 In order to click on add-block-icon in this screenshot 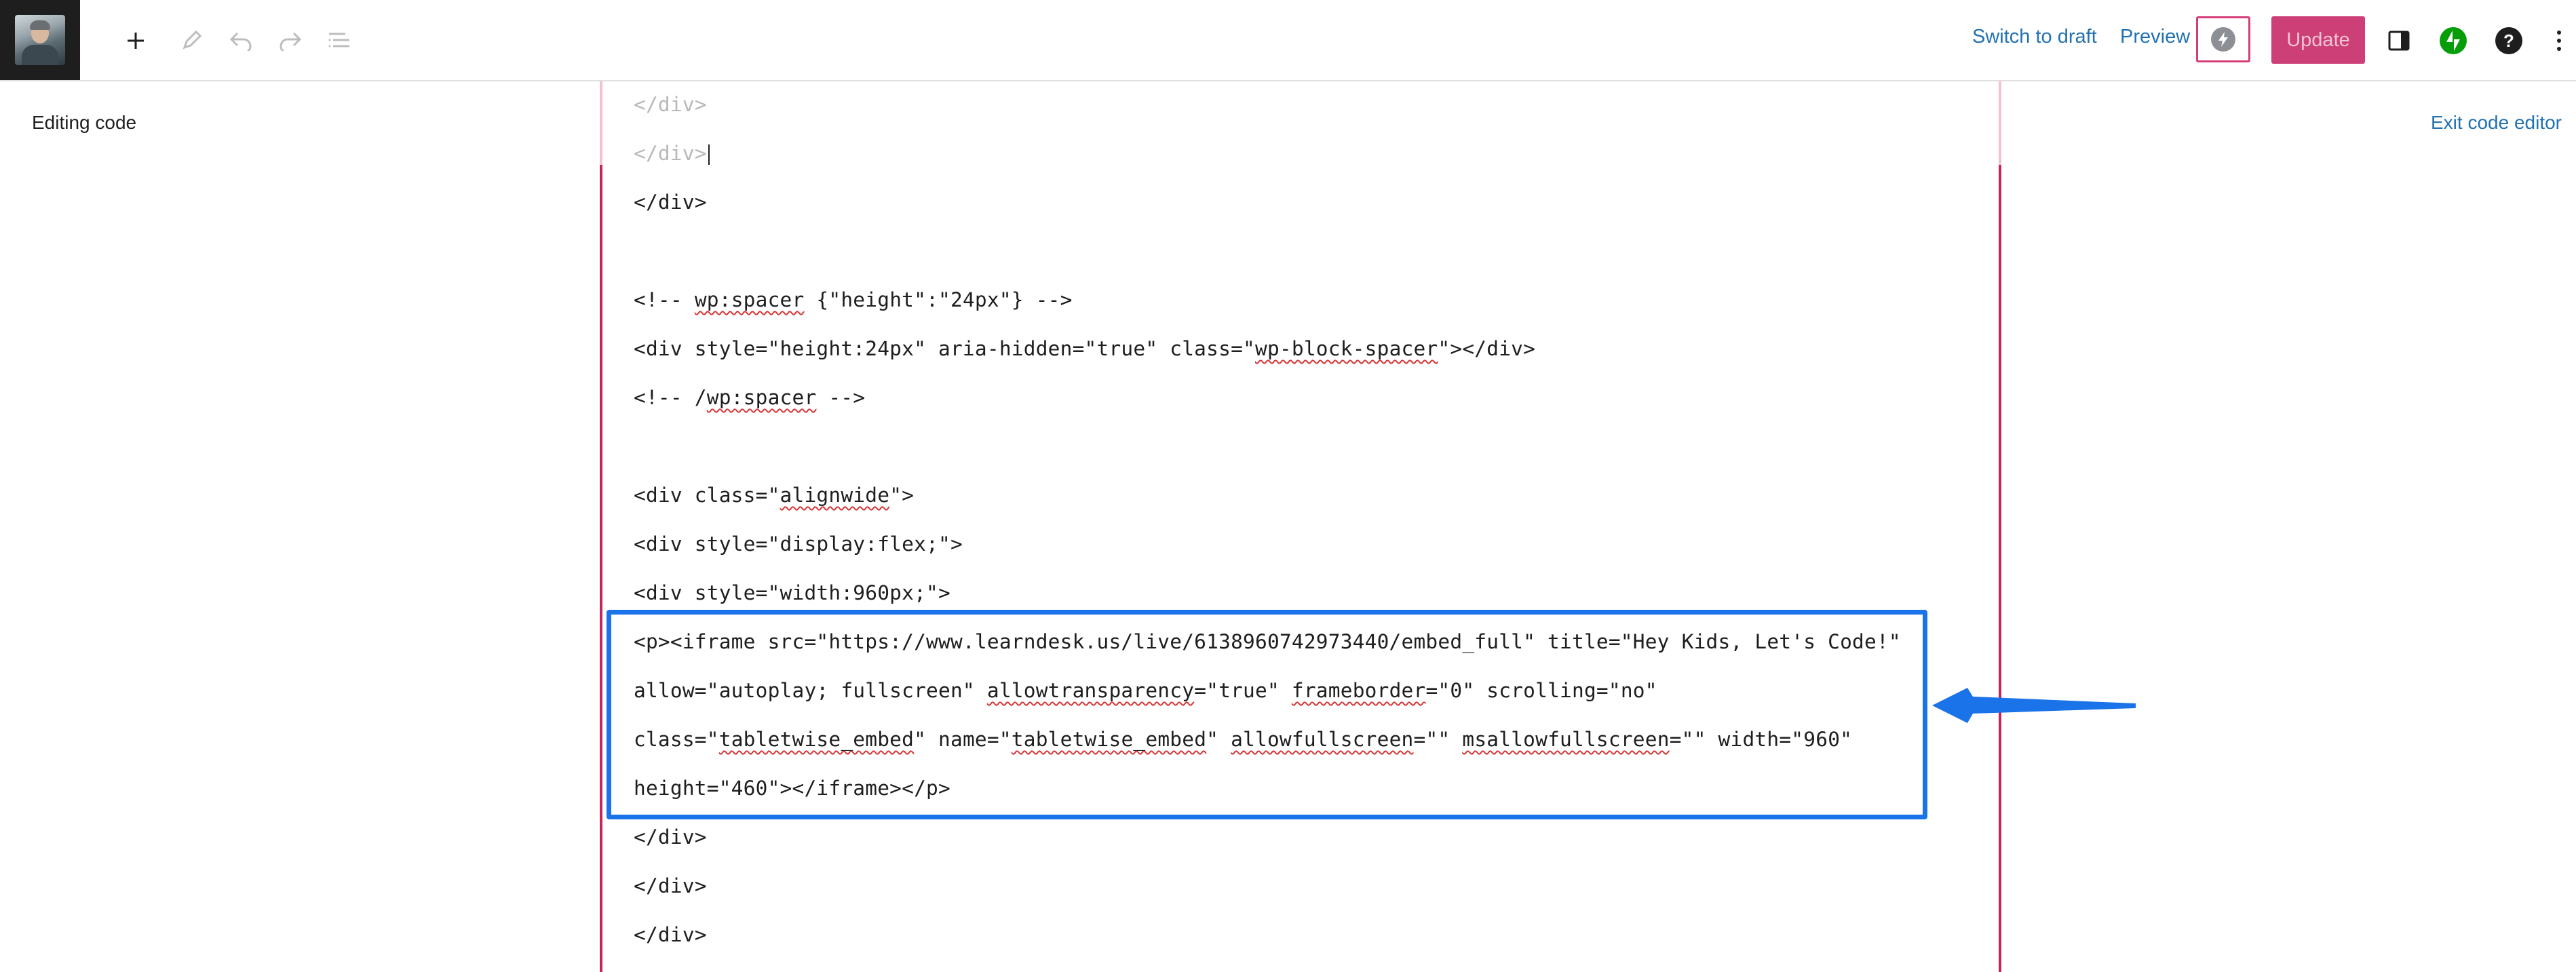, I will do `click(135, 40)`.